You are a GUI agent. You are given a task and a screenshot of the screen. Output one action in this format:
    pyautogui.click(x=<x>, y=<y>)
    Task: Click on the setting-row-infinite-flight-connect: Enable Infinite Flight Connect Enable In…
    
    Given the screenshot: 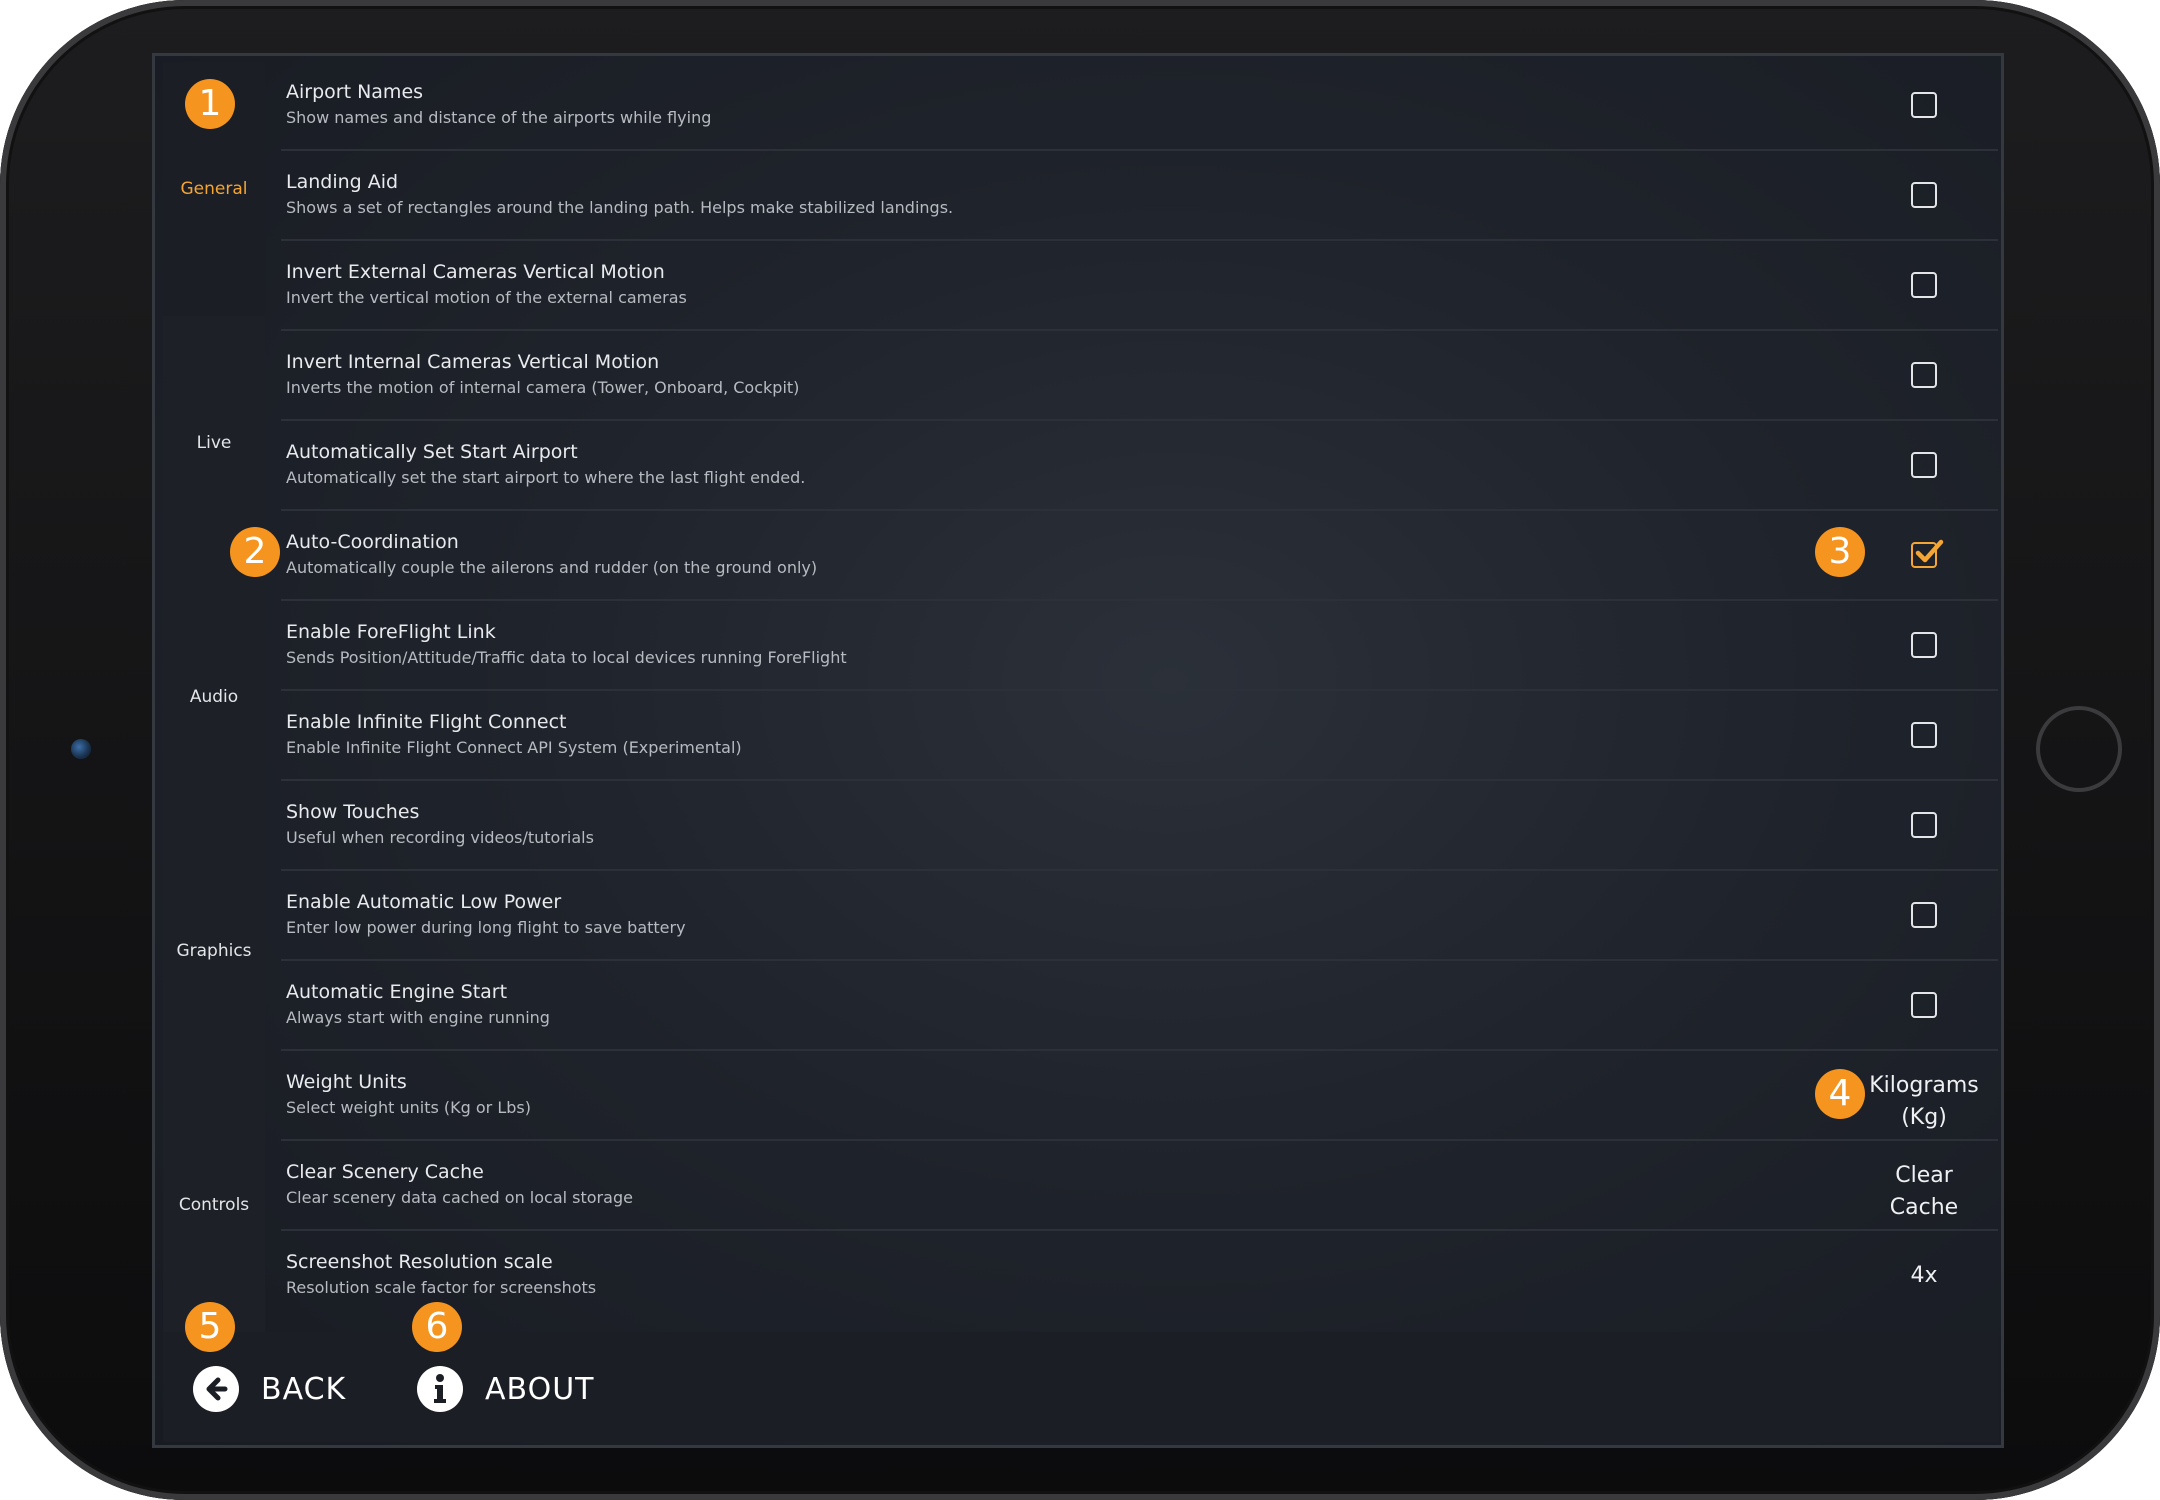 What is the action you would take?
    pyautogui.click(x=1139, y=736)
    